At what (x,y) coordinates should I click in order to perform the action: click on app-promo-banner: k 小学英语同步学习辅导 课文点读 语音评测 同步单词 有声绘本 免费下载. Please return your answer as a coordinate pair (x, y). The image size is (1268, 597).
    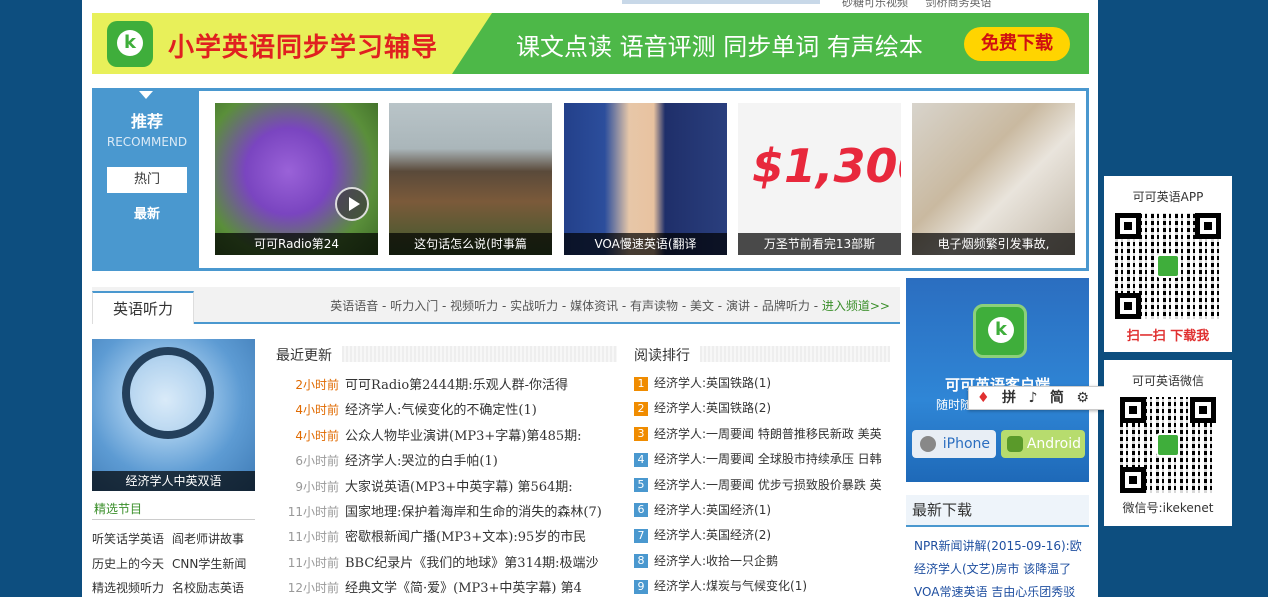
    Looking at the image, I should click on (590, 43).